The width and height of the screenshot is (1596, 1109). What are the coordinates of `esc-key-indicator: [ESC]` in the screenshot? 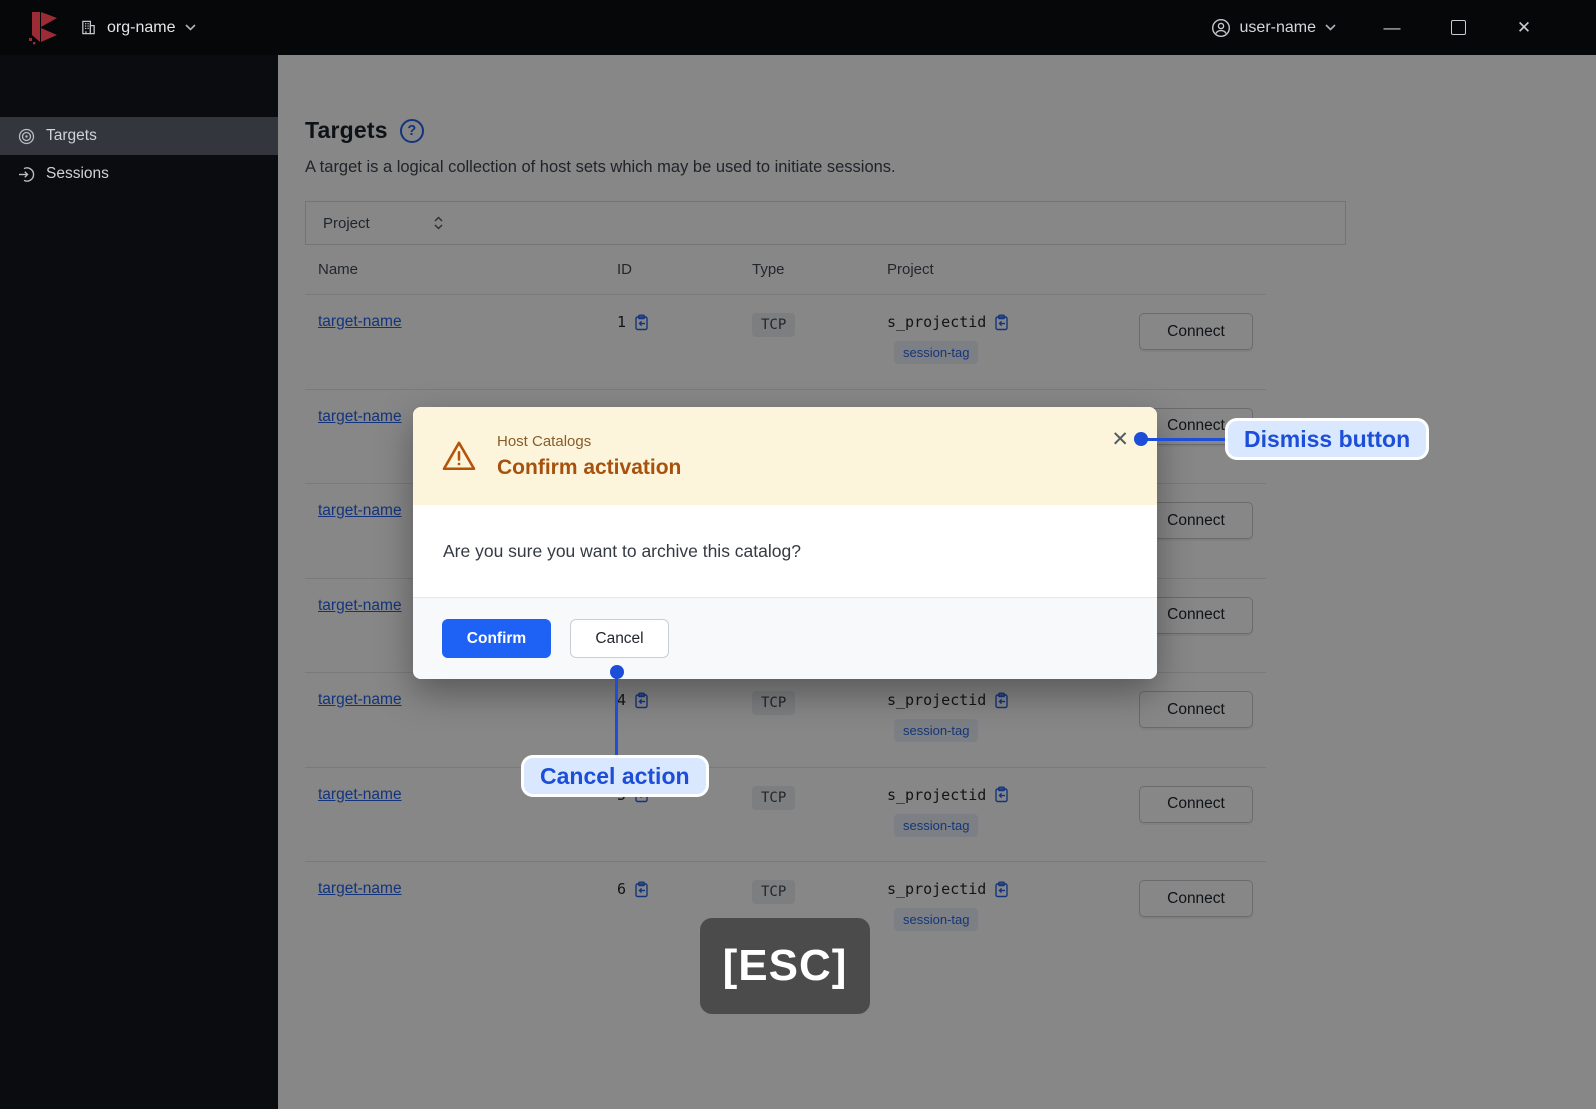 It's located at (785, 966).